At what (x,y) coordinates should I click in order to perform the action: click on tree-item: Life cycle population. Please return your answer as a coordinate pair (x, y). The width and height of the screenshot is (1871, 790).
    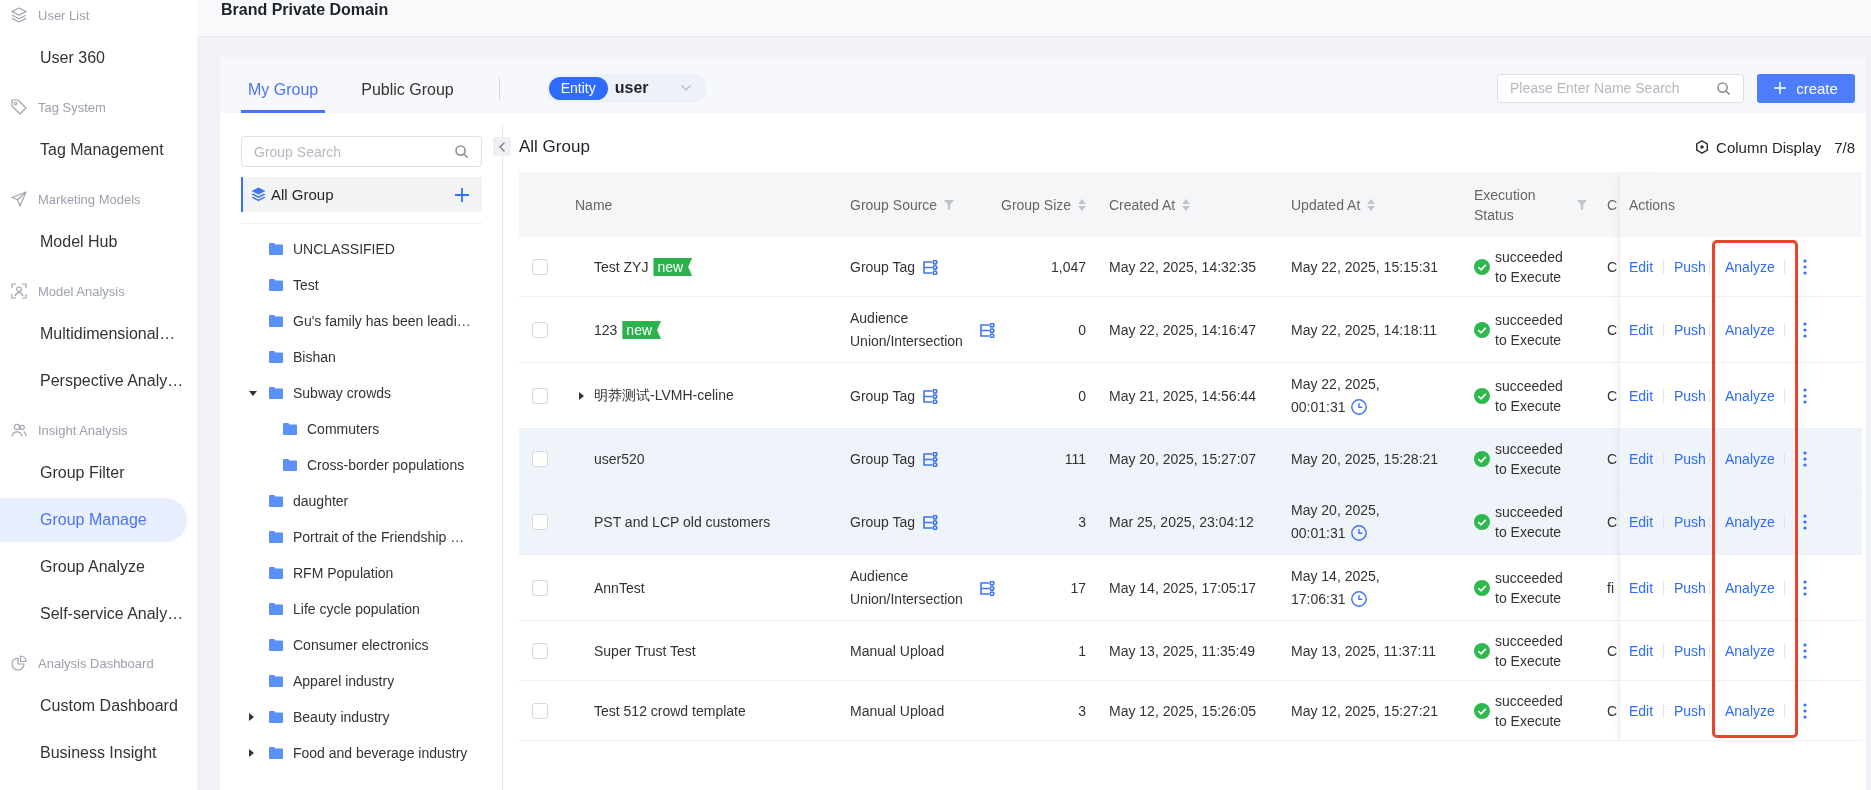
    Looking at the image, I should click on (346, 609).